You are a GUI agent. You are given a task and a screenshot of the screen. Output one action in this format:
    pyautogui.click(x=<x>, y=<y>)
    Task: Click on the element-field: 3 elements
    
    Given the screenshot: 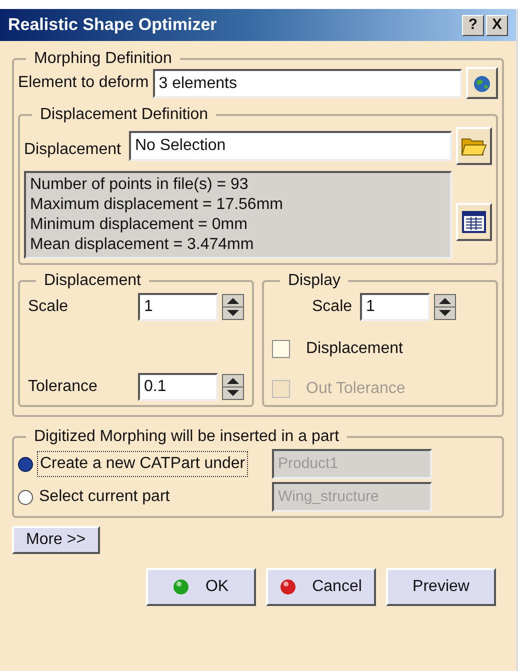 What is the action you would take?
    pyautogui.click(x=307, y=83)
    